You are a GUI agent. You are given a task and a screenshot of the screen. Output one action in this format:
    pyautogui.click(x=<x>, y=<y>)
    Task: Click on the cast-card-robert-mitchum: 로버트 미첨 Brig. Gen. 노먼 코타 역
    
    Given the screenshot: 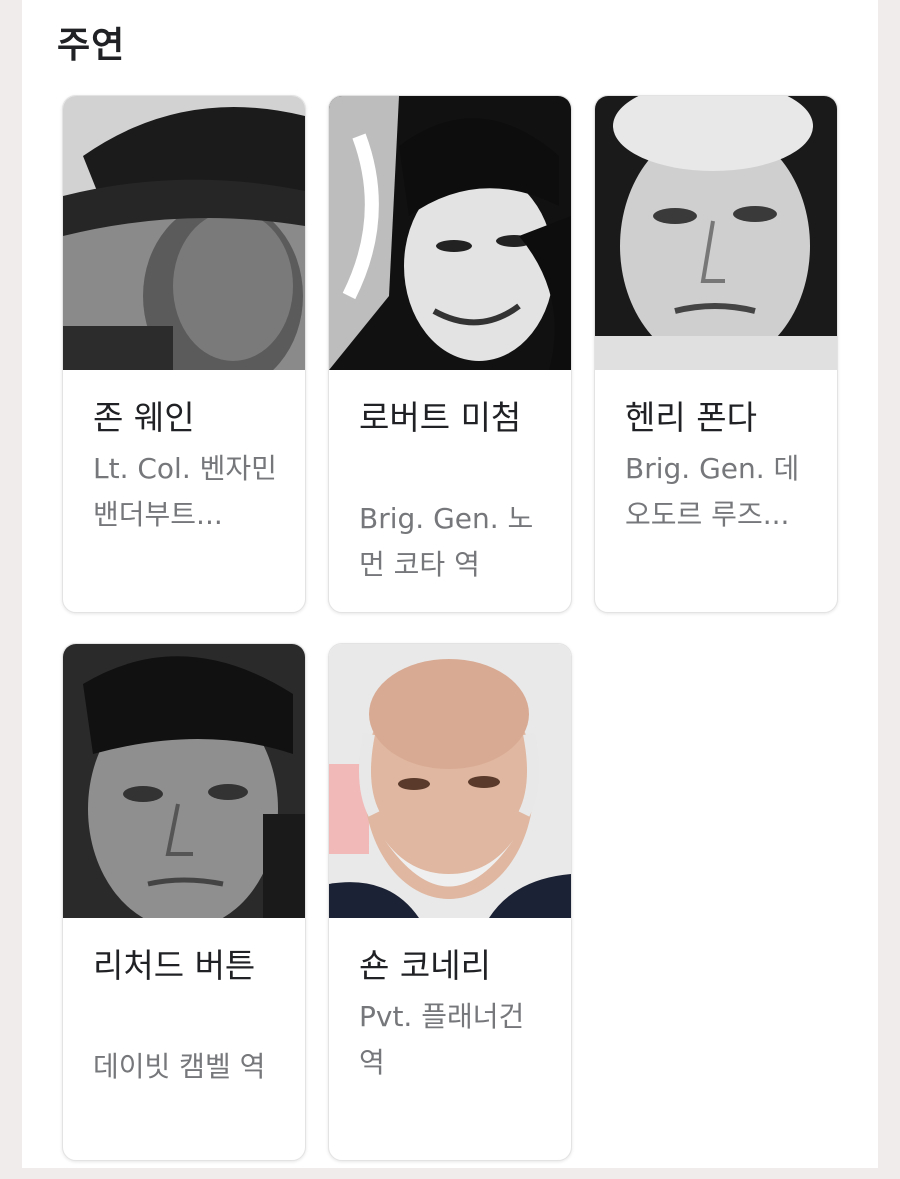 What is the action you would take?
    pyautogui.click(x=450, y=354)
    